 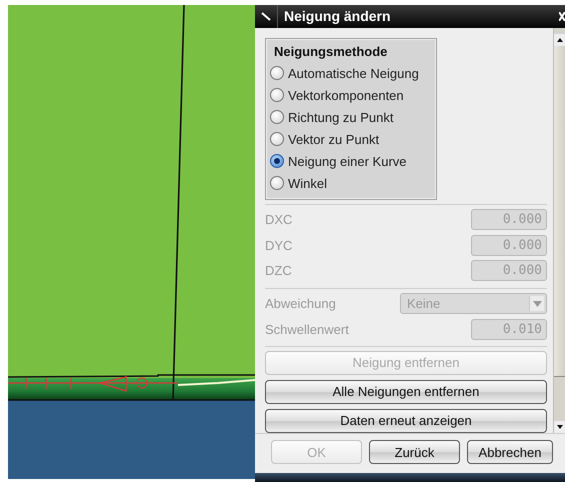 I want to click on push-button: Abbrechen, so click(x=510, y=452).